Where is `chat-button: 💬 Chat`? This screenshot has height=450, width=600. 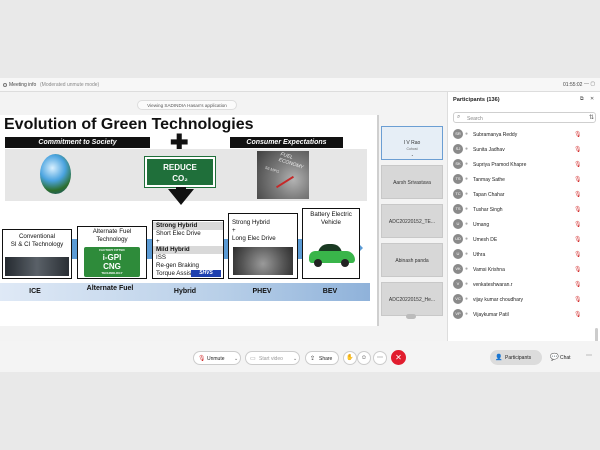 chat-button: 💬 Chat is located at coordinates (565, 357).